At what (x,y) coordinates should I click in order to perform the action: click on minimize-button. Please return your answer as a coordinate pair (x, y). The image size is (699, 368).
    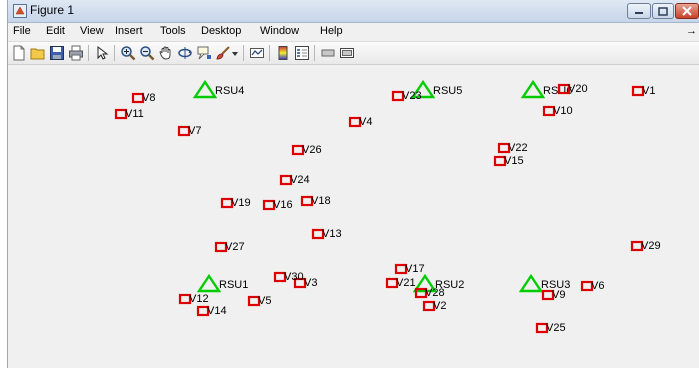
    Looking at the image, I should click on (639, 11).